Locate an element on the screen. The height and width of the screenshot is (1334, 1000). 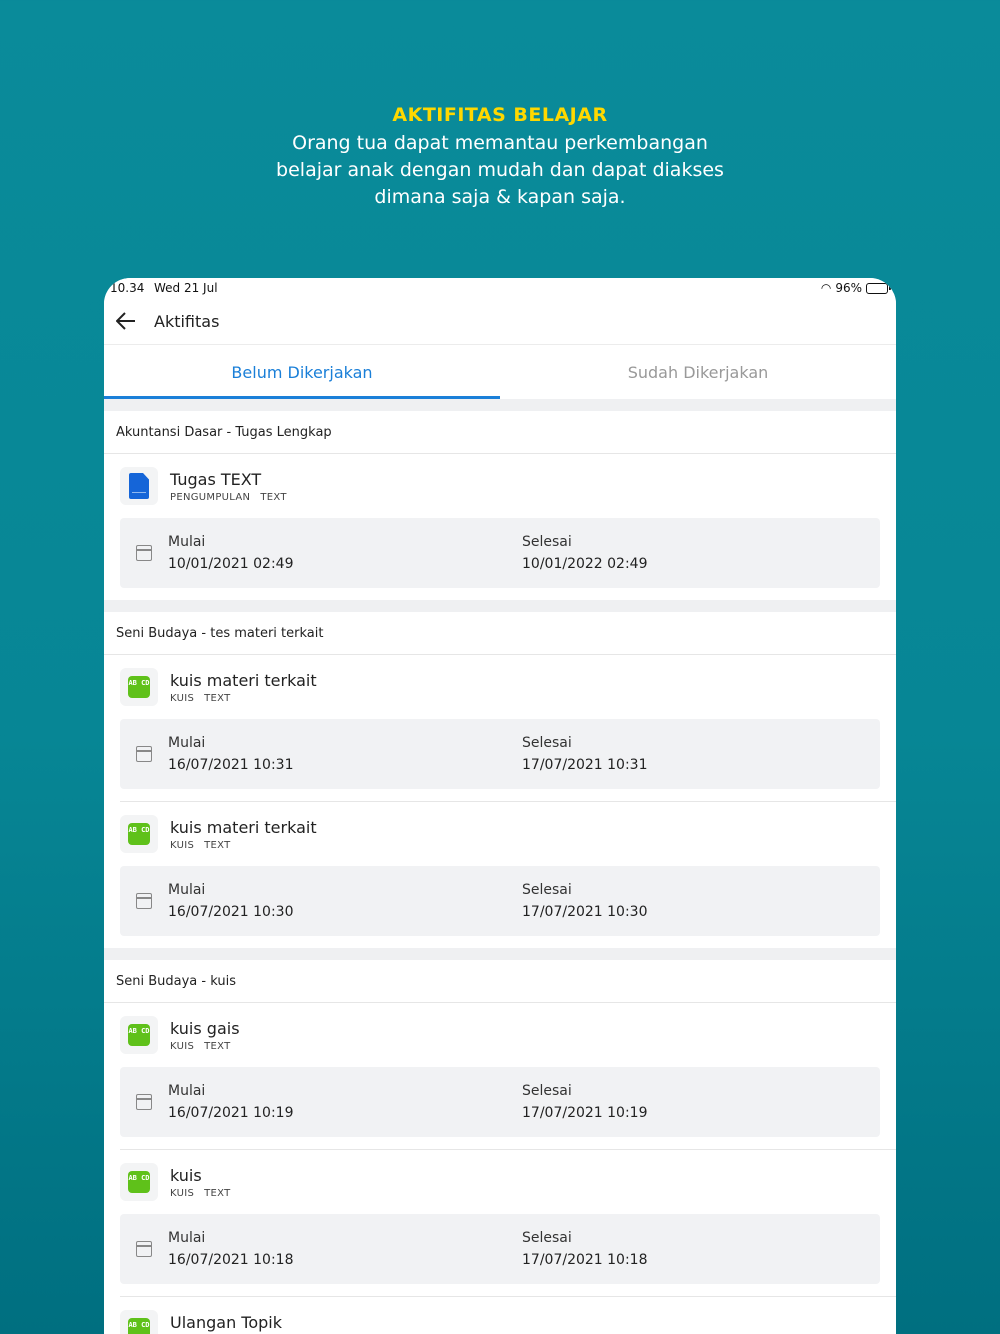
document-icon is located at coordinates (139, 486).